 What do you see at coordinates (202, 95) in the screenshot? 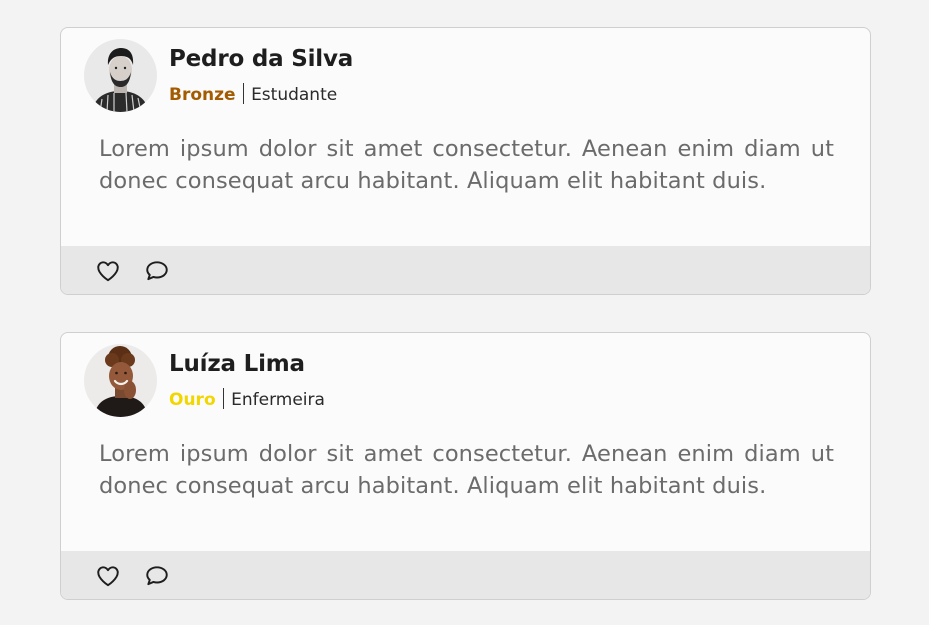
I see `tier-badge: Bronze` at bounding box center [202, 95].